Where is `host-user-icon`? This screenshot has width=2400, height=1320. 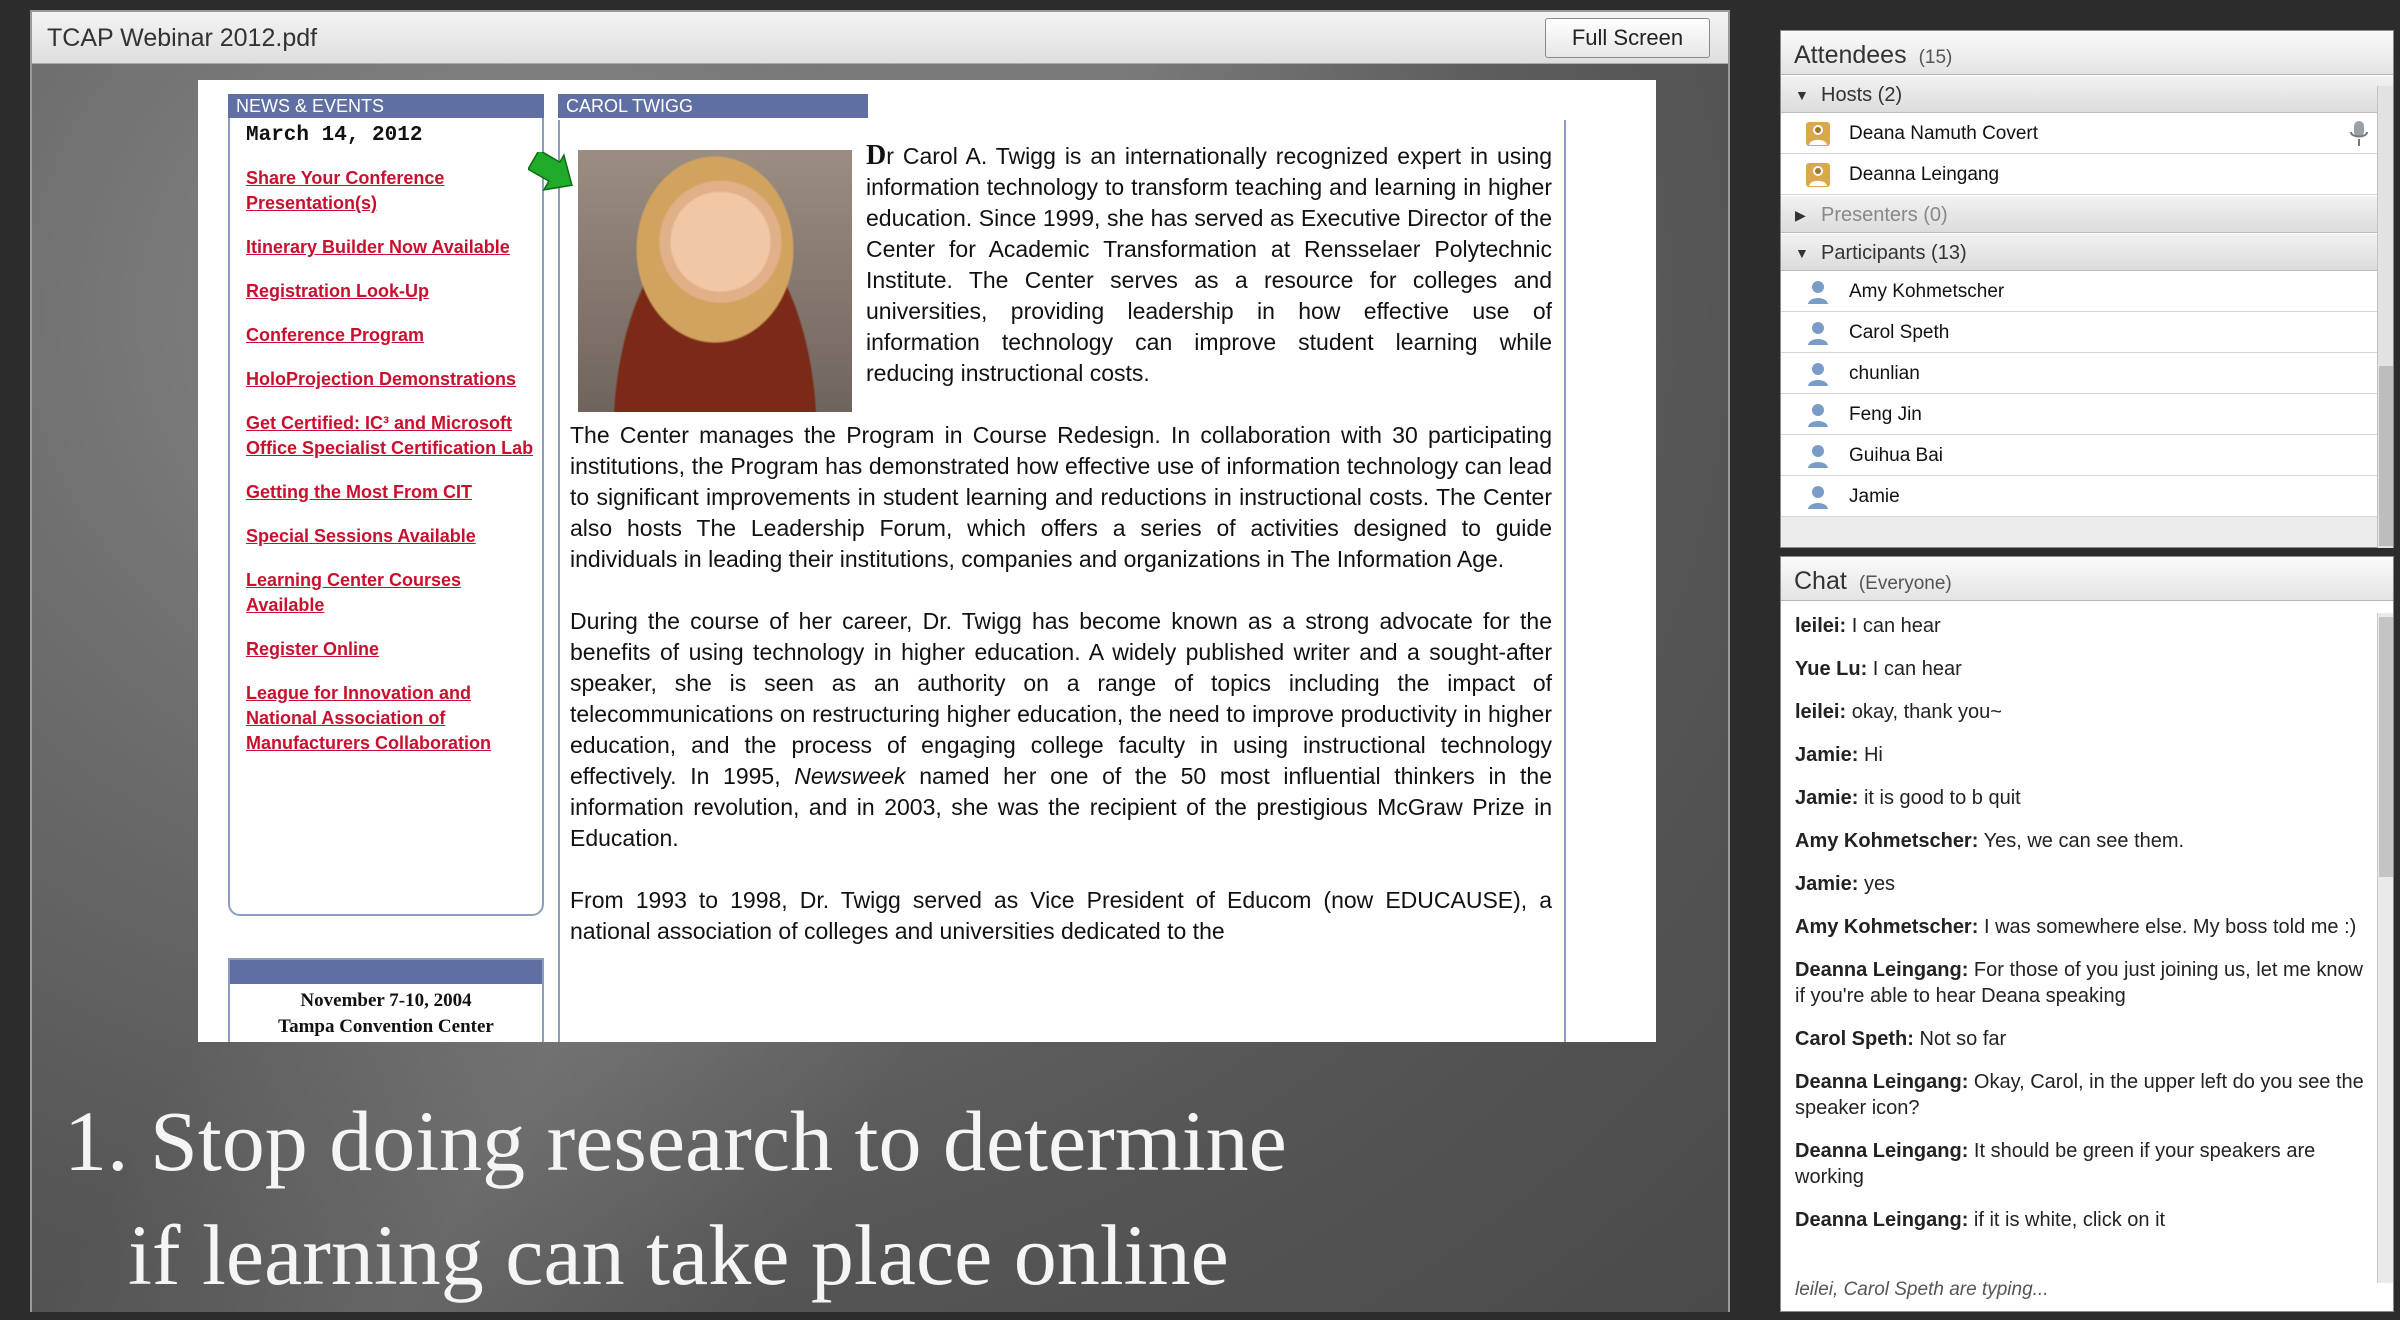 host-user-icon is located at coordinates (1818, 175).